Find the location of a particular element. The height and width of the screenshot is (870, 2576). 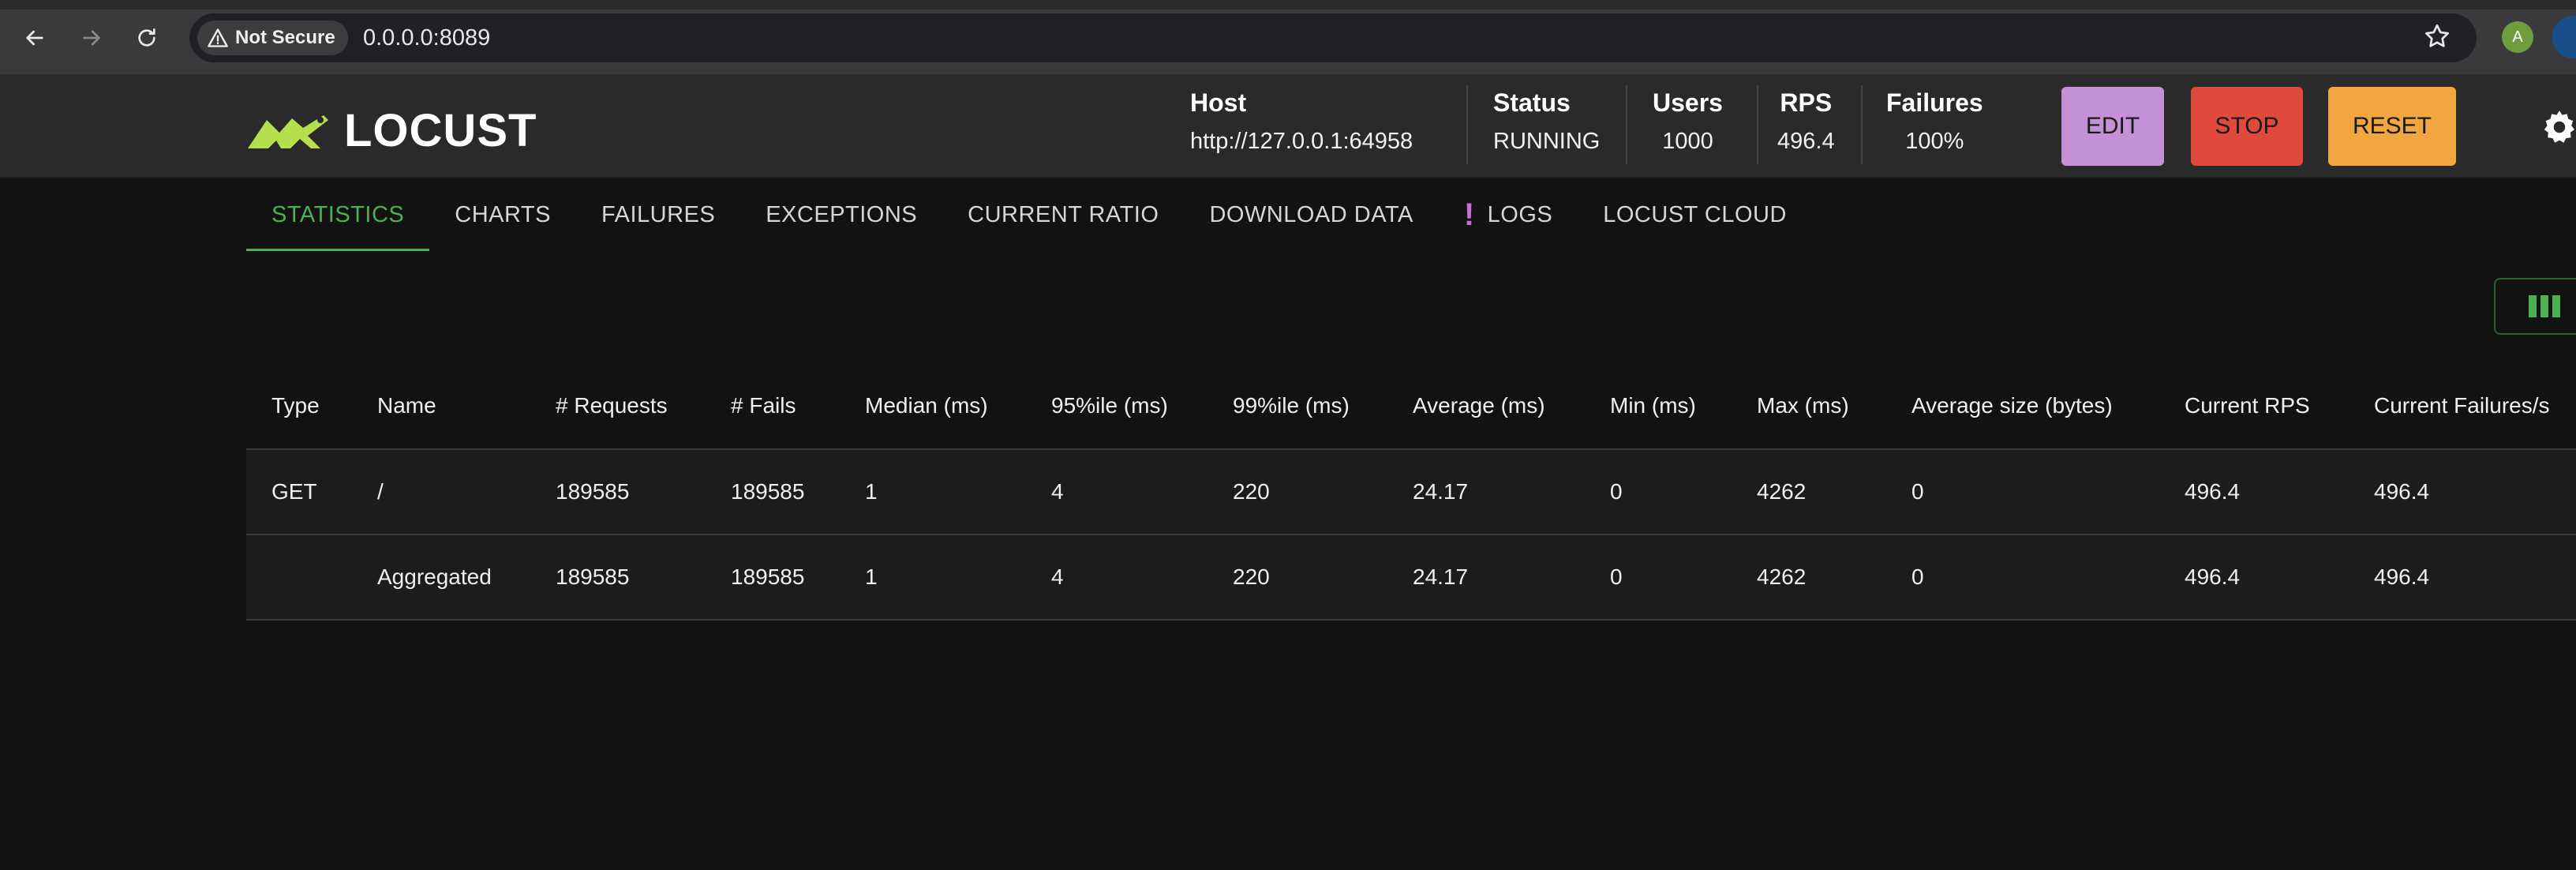

host-value: http://127.0.0.1:64958 is located at coordinates (1301, 141).